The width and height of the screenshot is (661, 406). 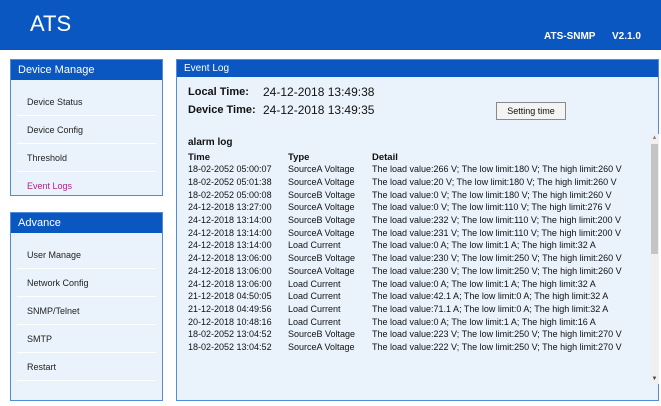 What do you see at coordinates (86, 283) in the screenshot?
I see `nav-network-config: Network Config` at bounding box center [86, 283].